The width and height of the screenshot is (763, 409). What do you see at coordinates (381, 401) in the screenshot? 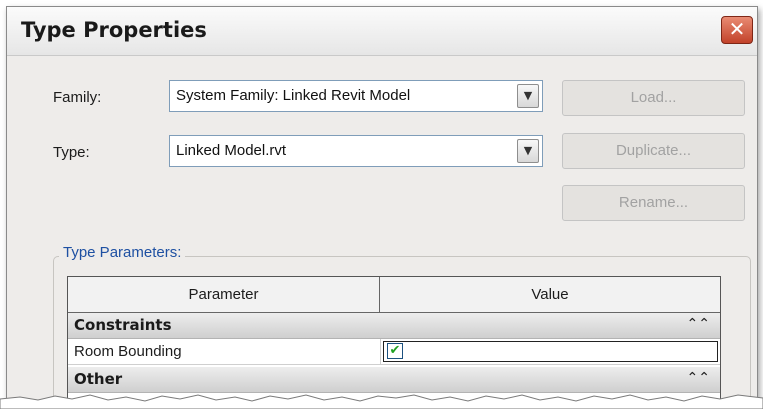
I see `torn-edge` at bounding box center [381, 401].